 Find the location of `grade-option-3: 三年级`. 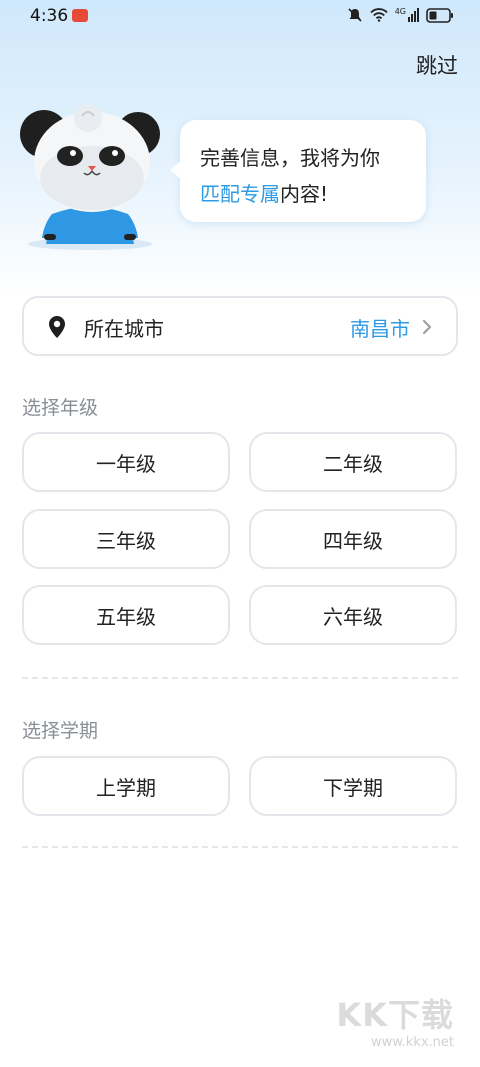

grade-option-3: 三年级 is located at coordinates (126, 539).